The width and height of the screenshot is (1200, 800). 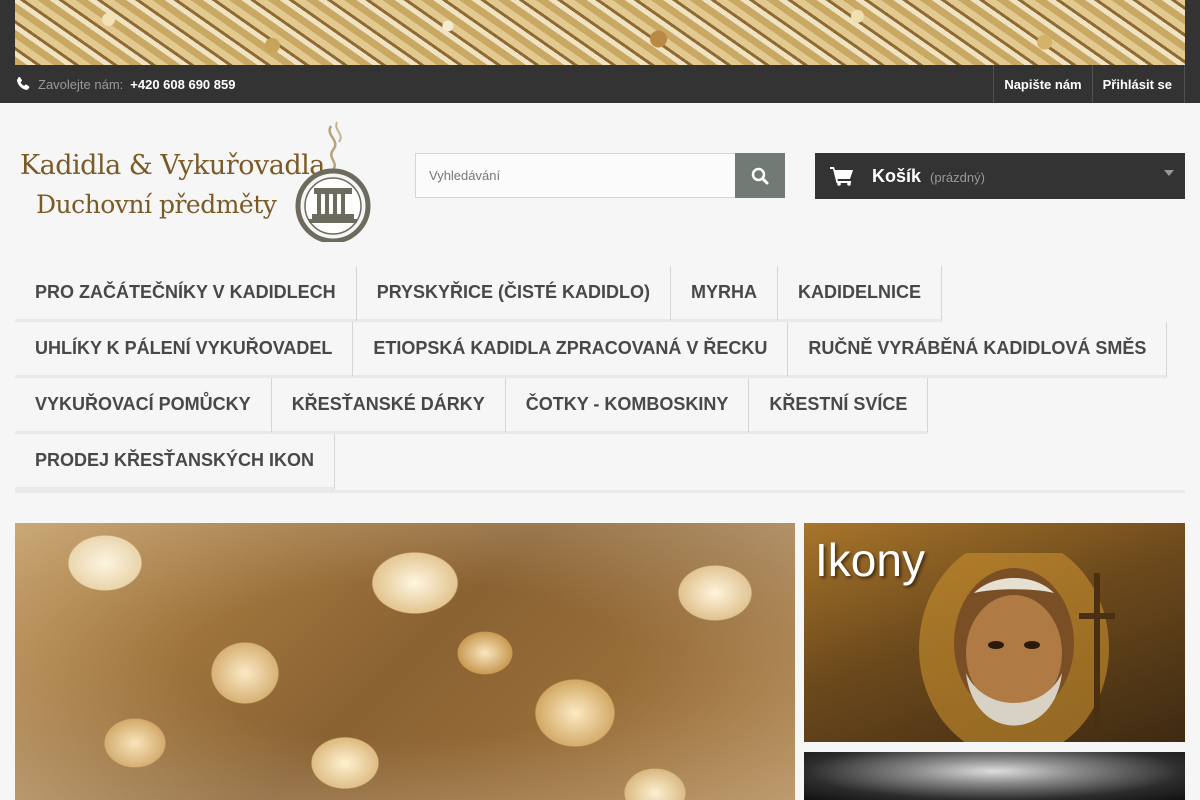 What do you see at coordinates (897, 175) in the screenshot?
I see `cart-label: Košík` at bounding box center [897, 175].